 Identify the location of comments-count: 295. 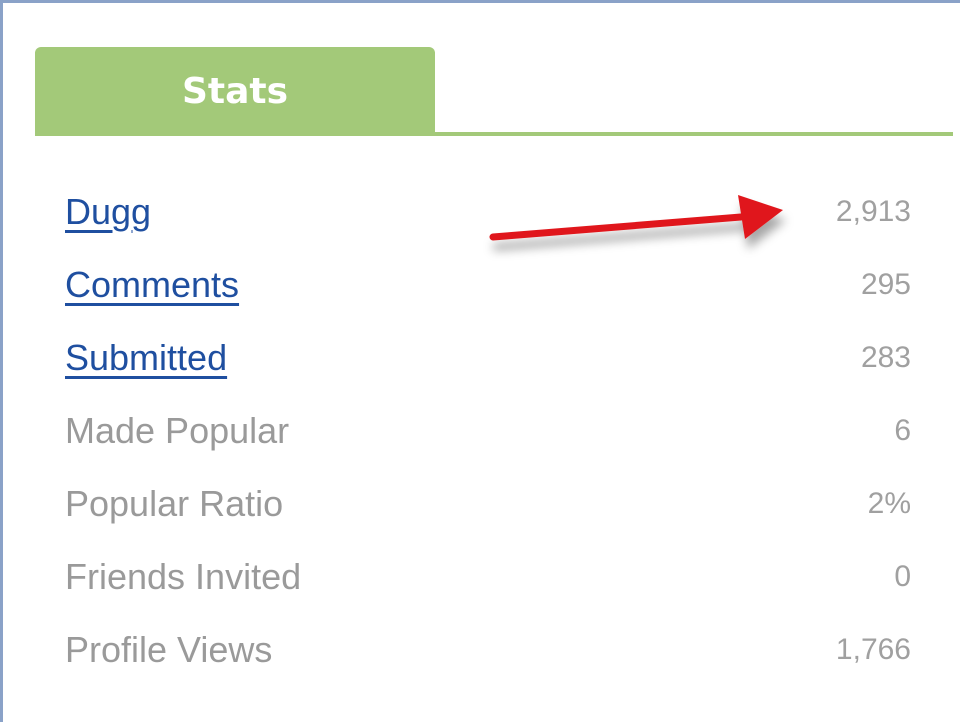
(885, 284).